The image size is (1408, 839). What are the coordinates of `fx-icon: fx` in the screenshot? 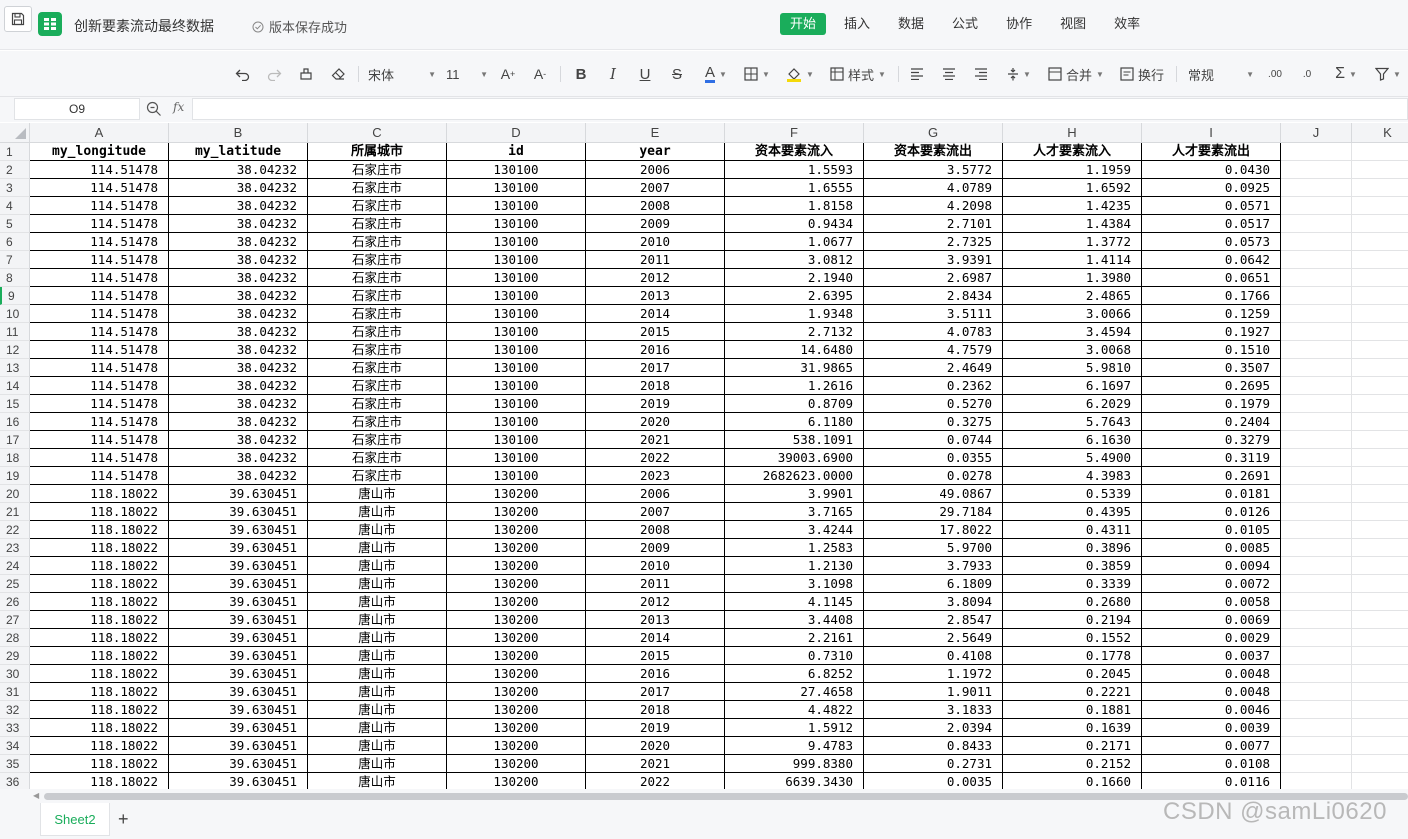 It's located at (178, 107).